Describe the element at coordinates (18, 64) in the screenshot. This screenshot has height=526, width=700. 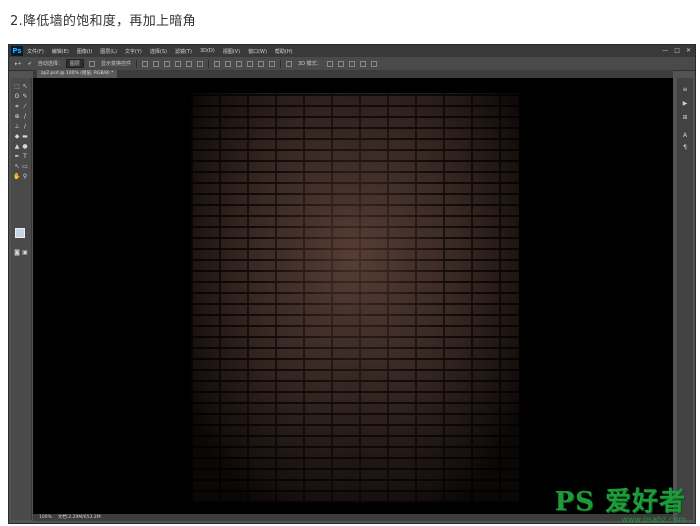
I see `move-tool-icon: ▸+` at that location.